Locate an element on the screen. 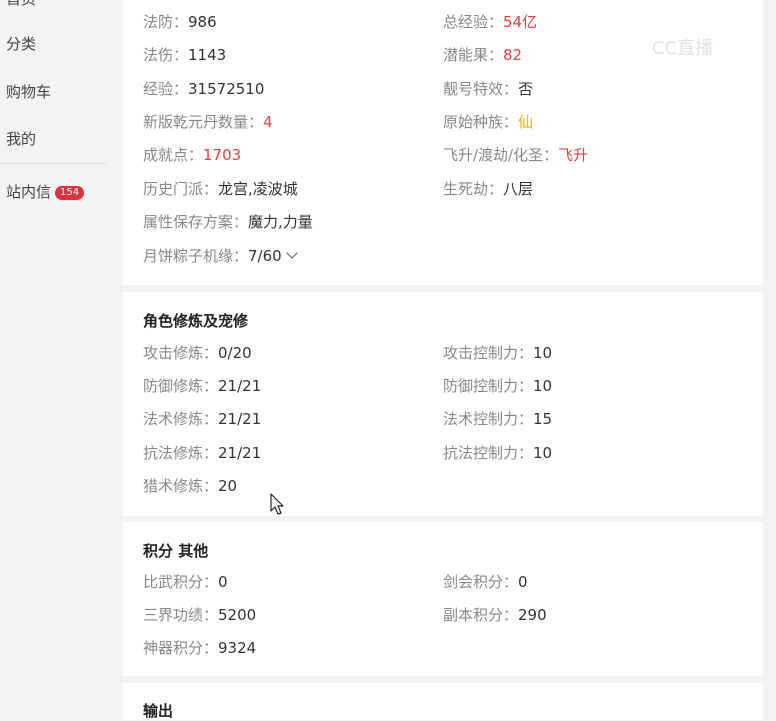 The height and width of the screenshot is (721, 776). mouse-cursor-icon is located at coordinates (277, 504).